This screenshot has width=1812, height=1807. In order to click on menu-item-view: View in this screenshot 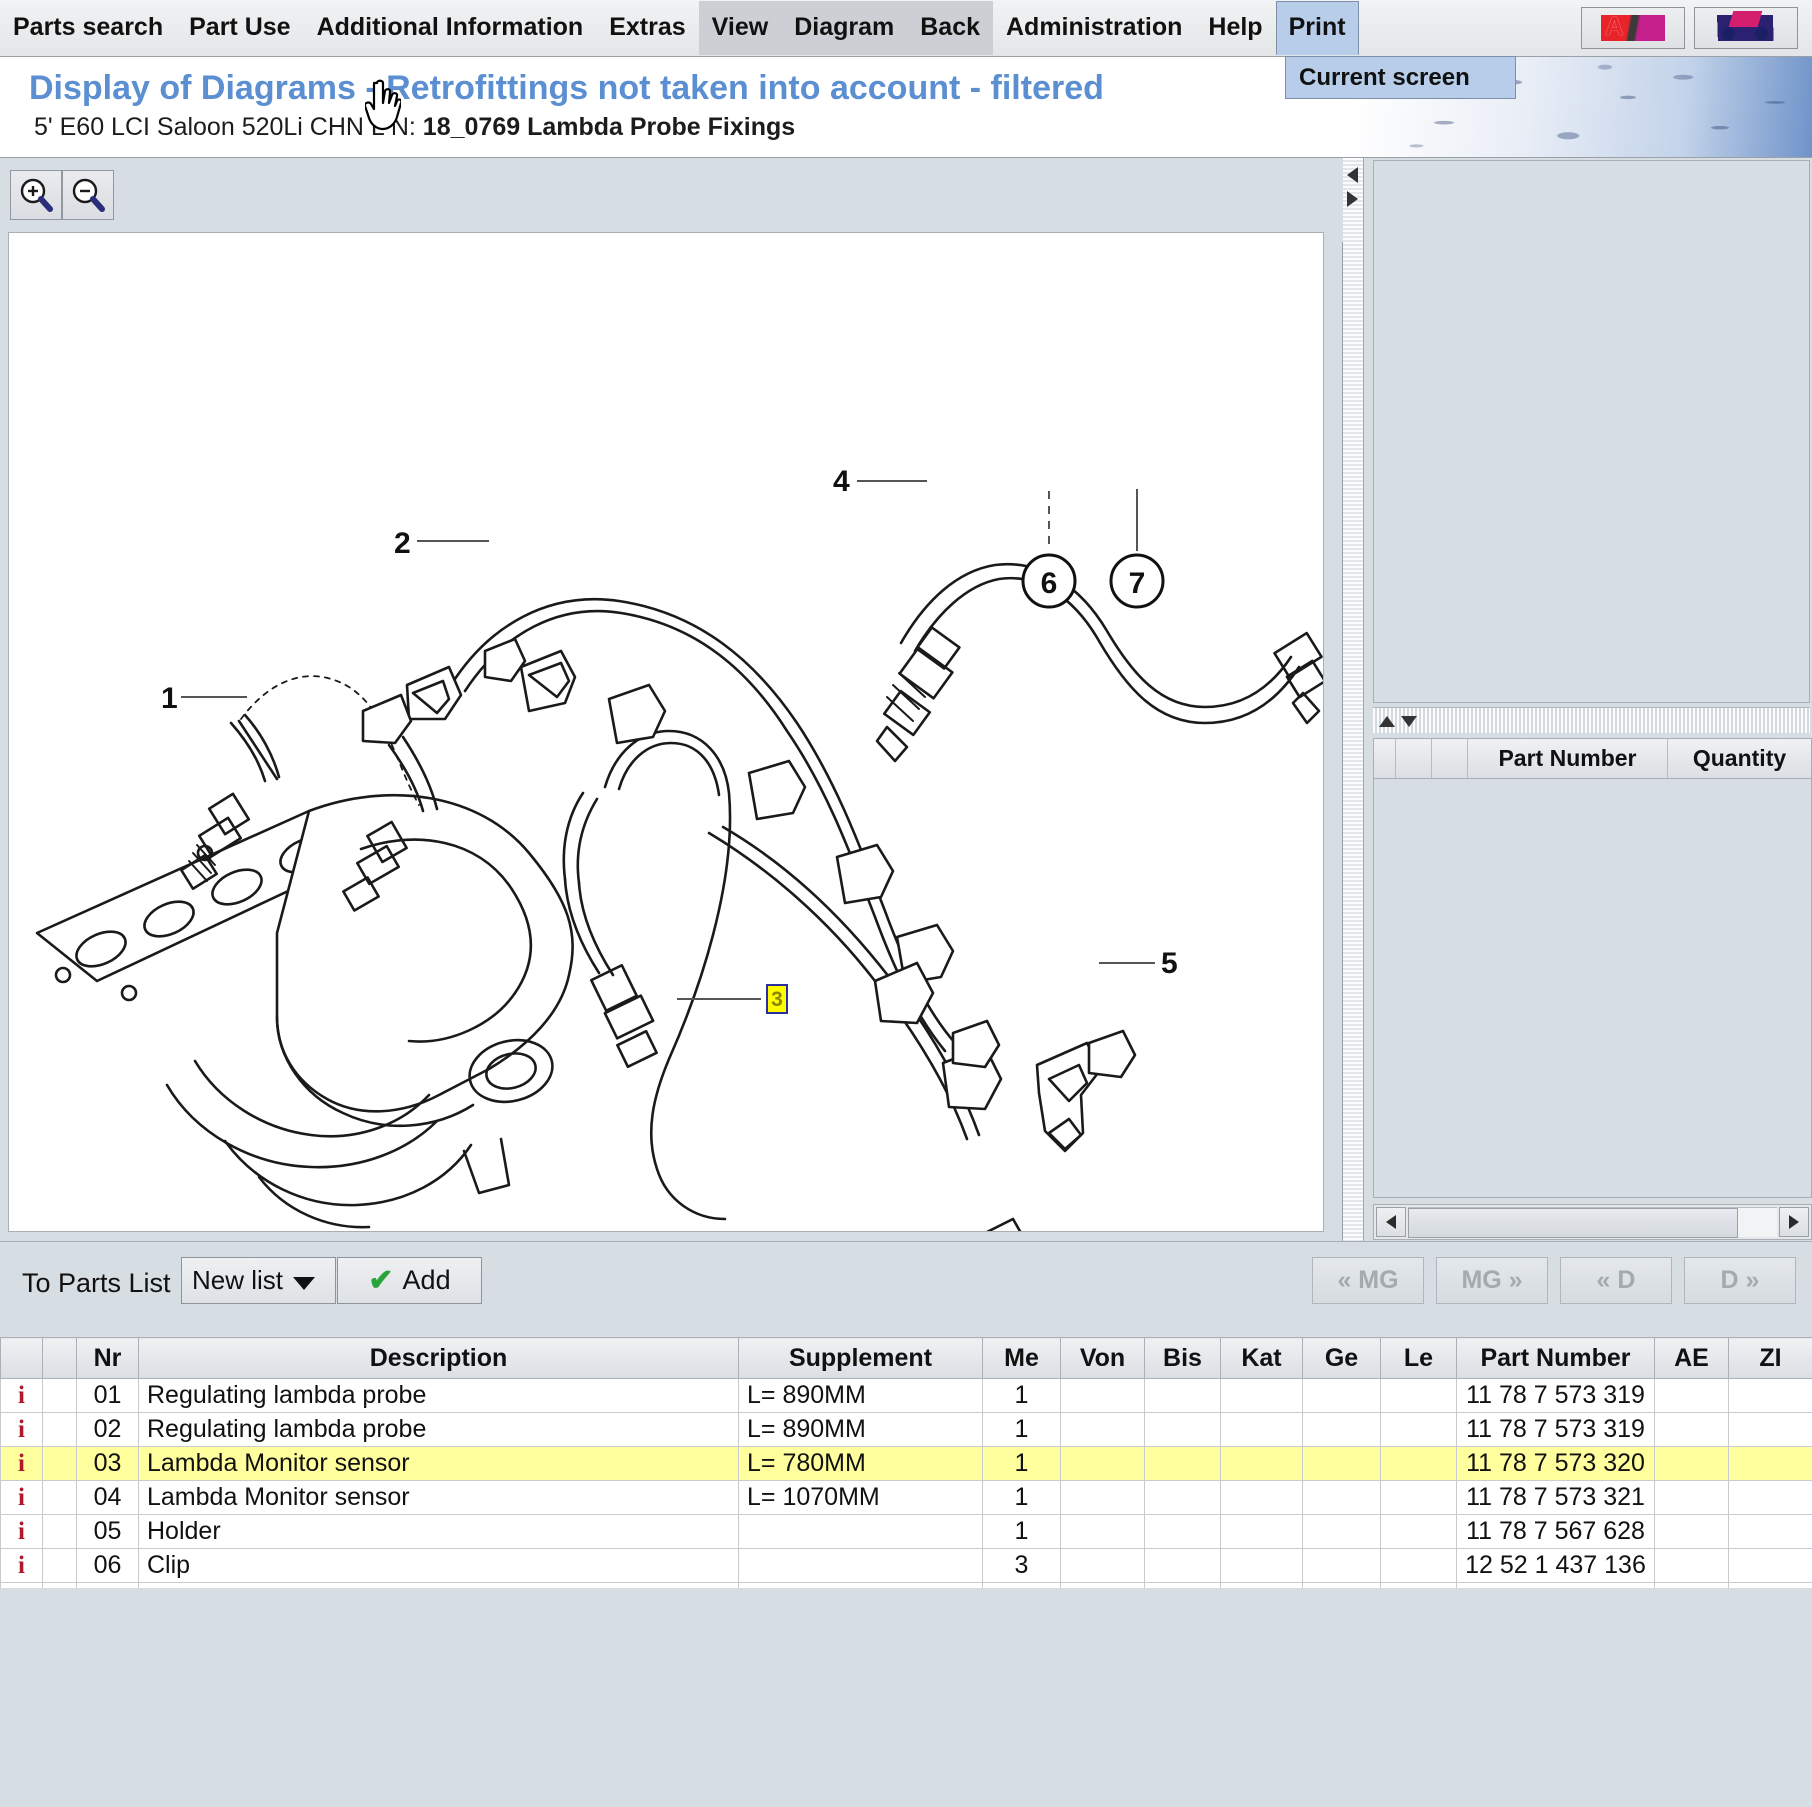, I will do `click(740, 28)`.